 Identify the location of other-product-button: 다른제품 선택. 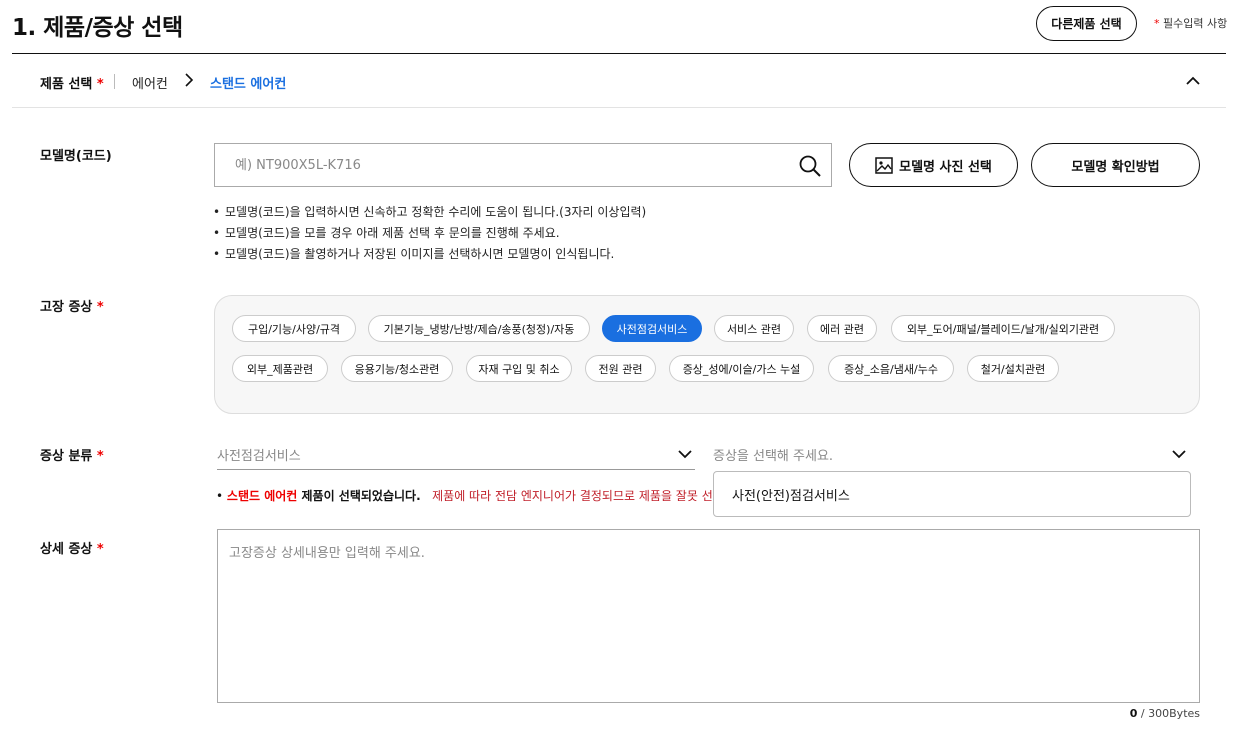
(1086, 23).